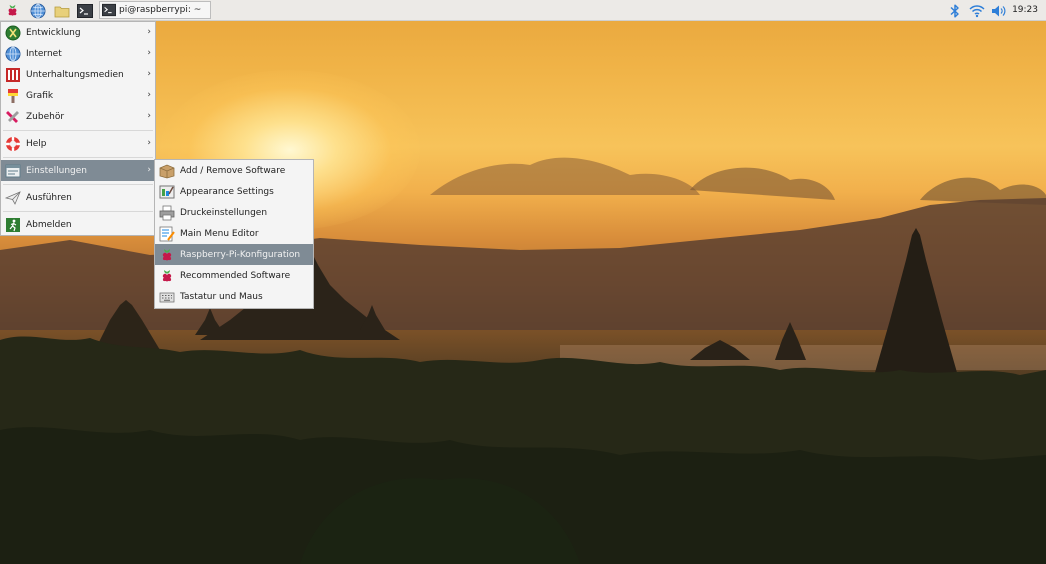 The width and height of the screenshot is (1046, 564). Describe the element at coordinates (167, 233) in the screenshot. I see `menu-editor-icon` at that location.